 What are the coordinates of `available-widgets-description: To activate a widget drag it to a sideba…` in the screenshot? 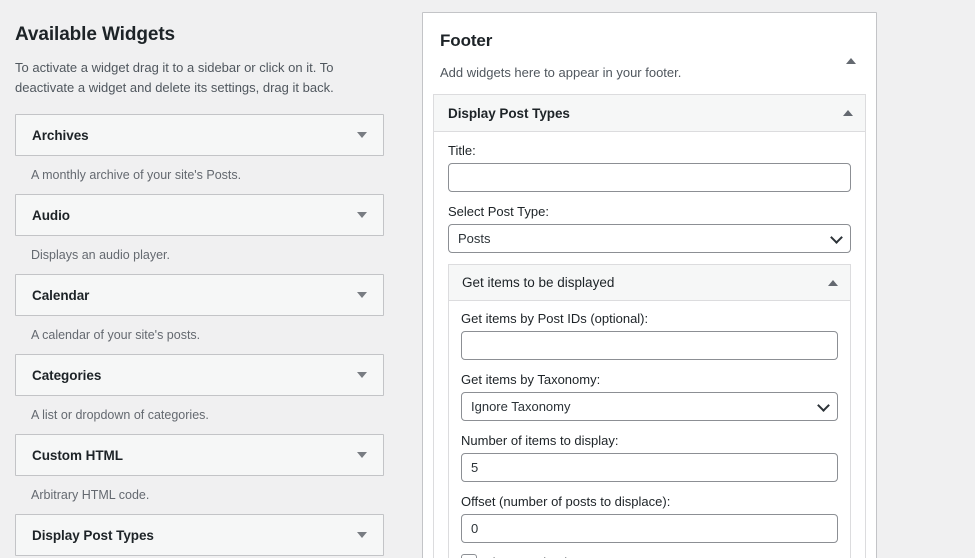 It's located at (174, 77).